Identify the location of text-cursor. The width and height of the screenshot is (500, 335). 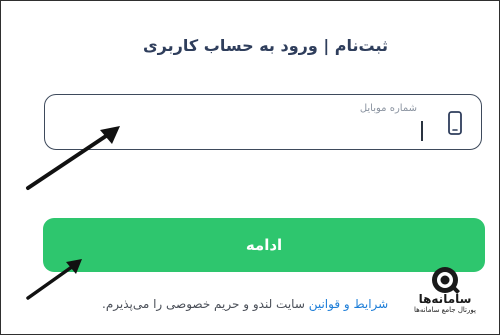
(422, 131).